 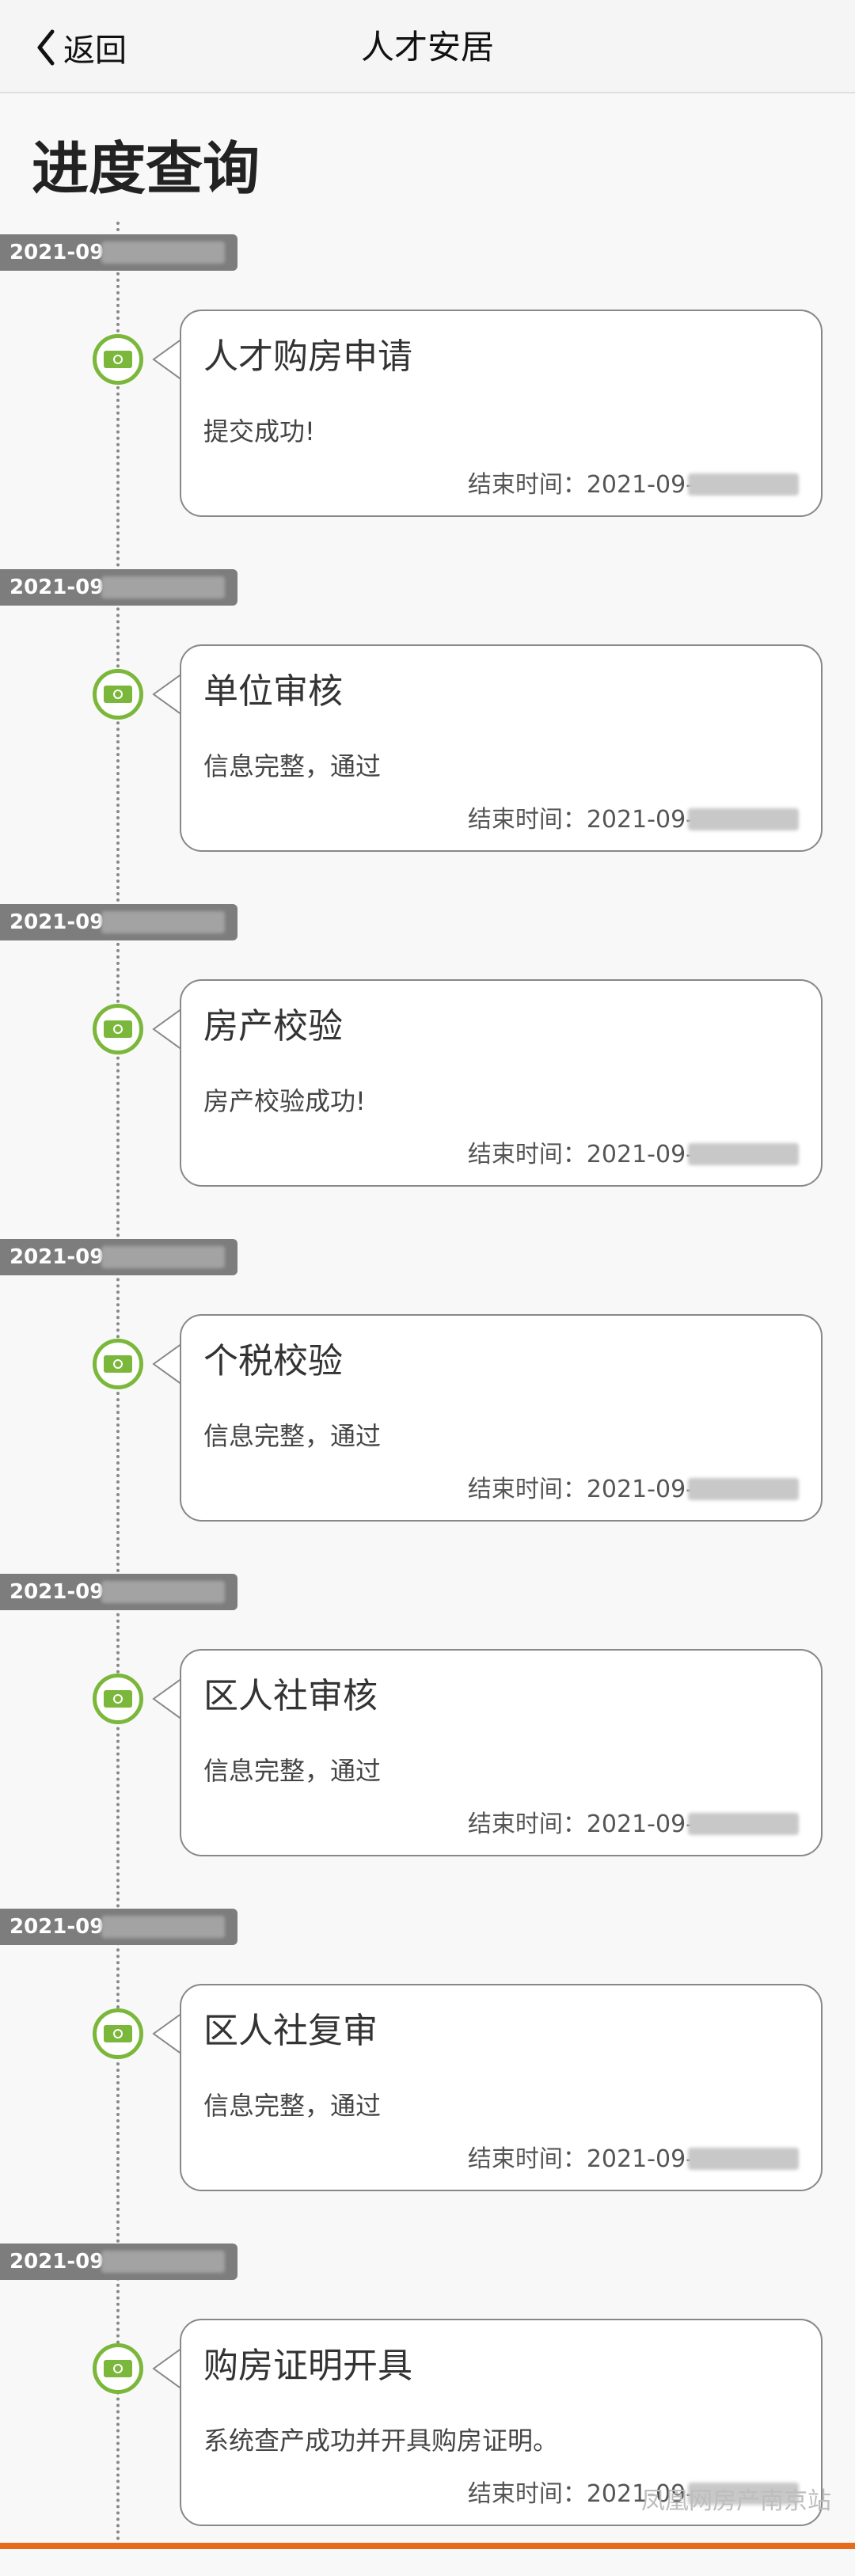 I want to click on timeline-entry: 2021-09- 人才购房申请 提交成功! 结束时间：2021-09-, so click(x=427, y=400).